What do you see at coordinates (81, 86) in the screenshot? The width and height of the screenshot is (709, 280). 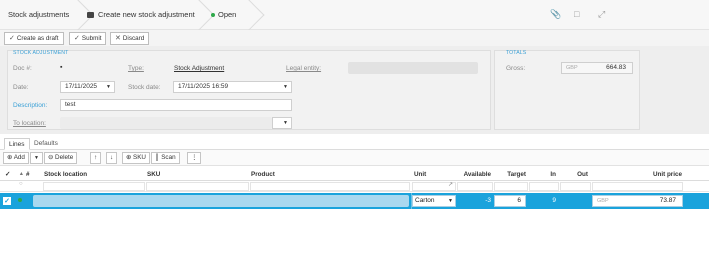 I see `date-value: 17/11/2025` at bounding box center [81, 86].